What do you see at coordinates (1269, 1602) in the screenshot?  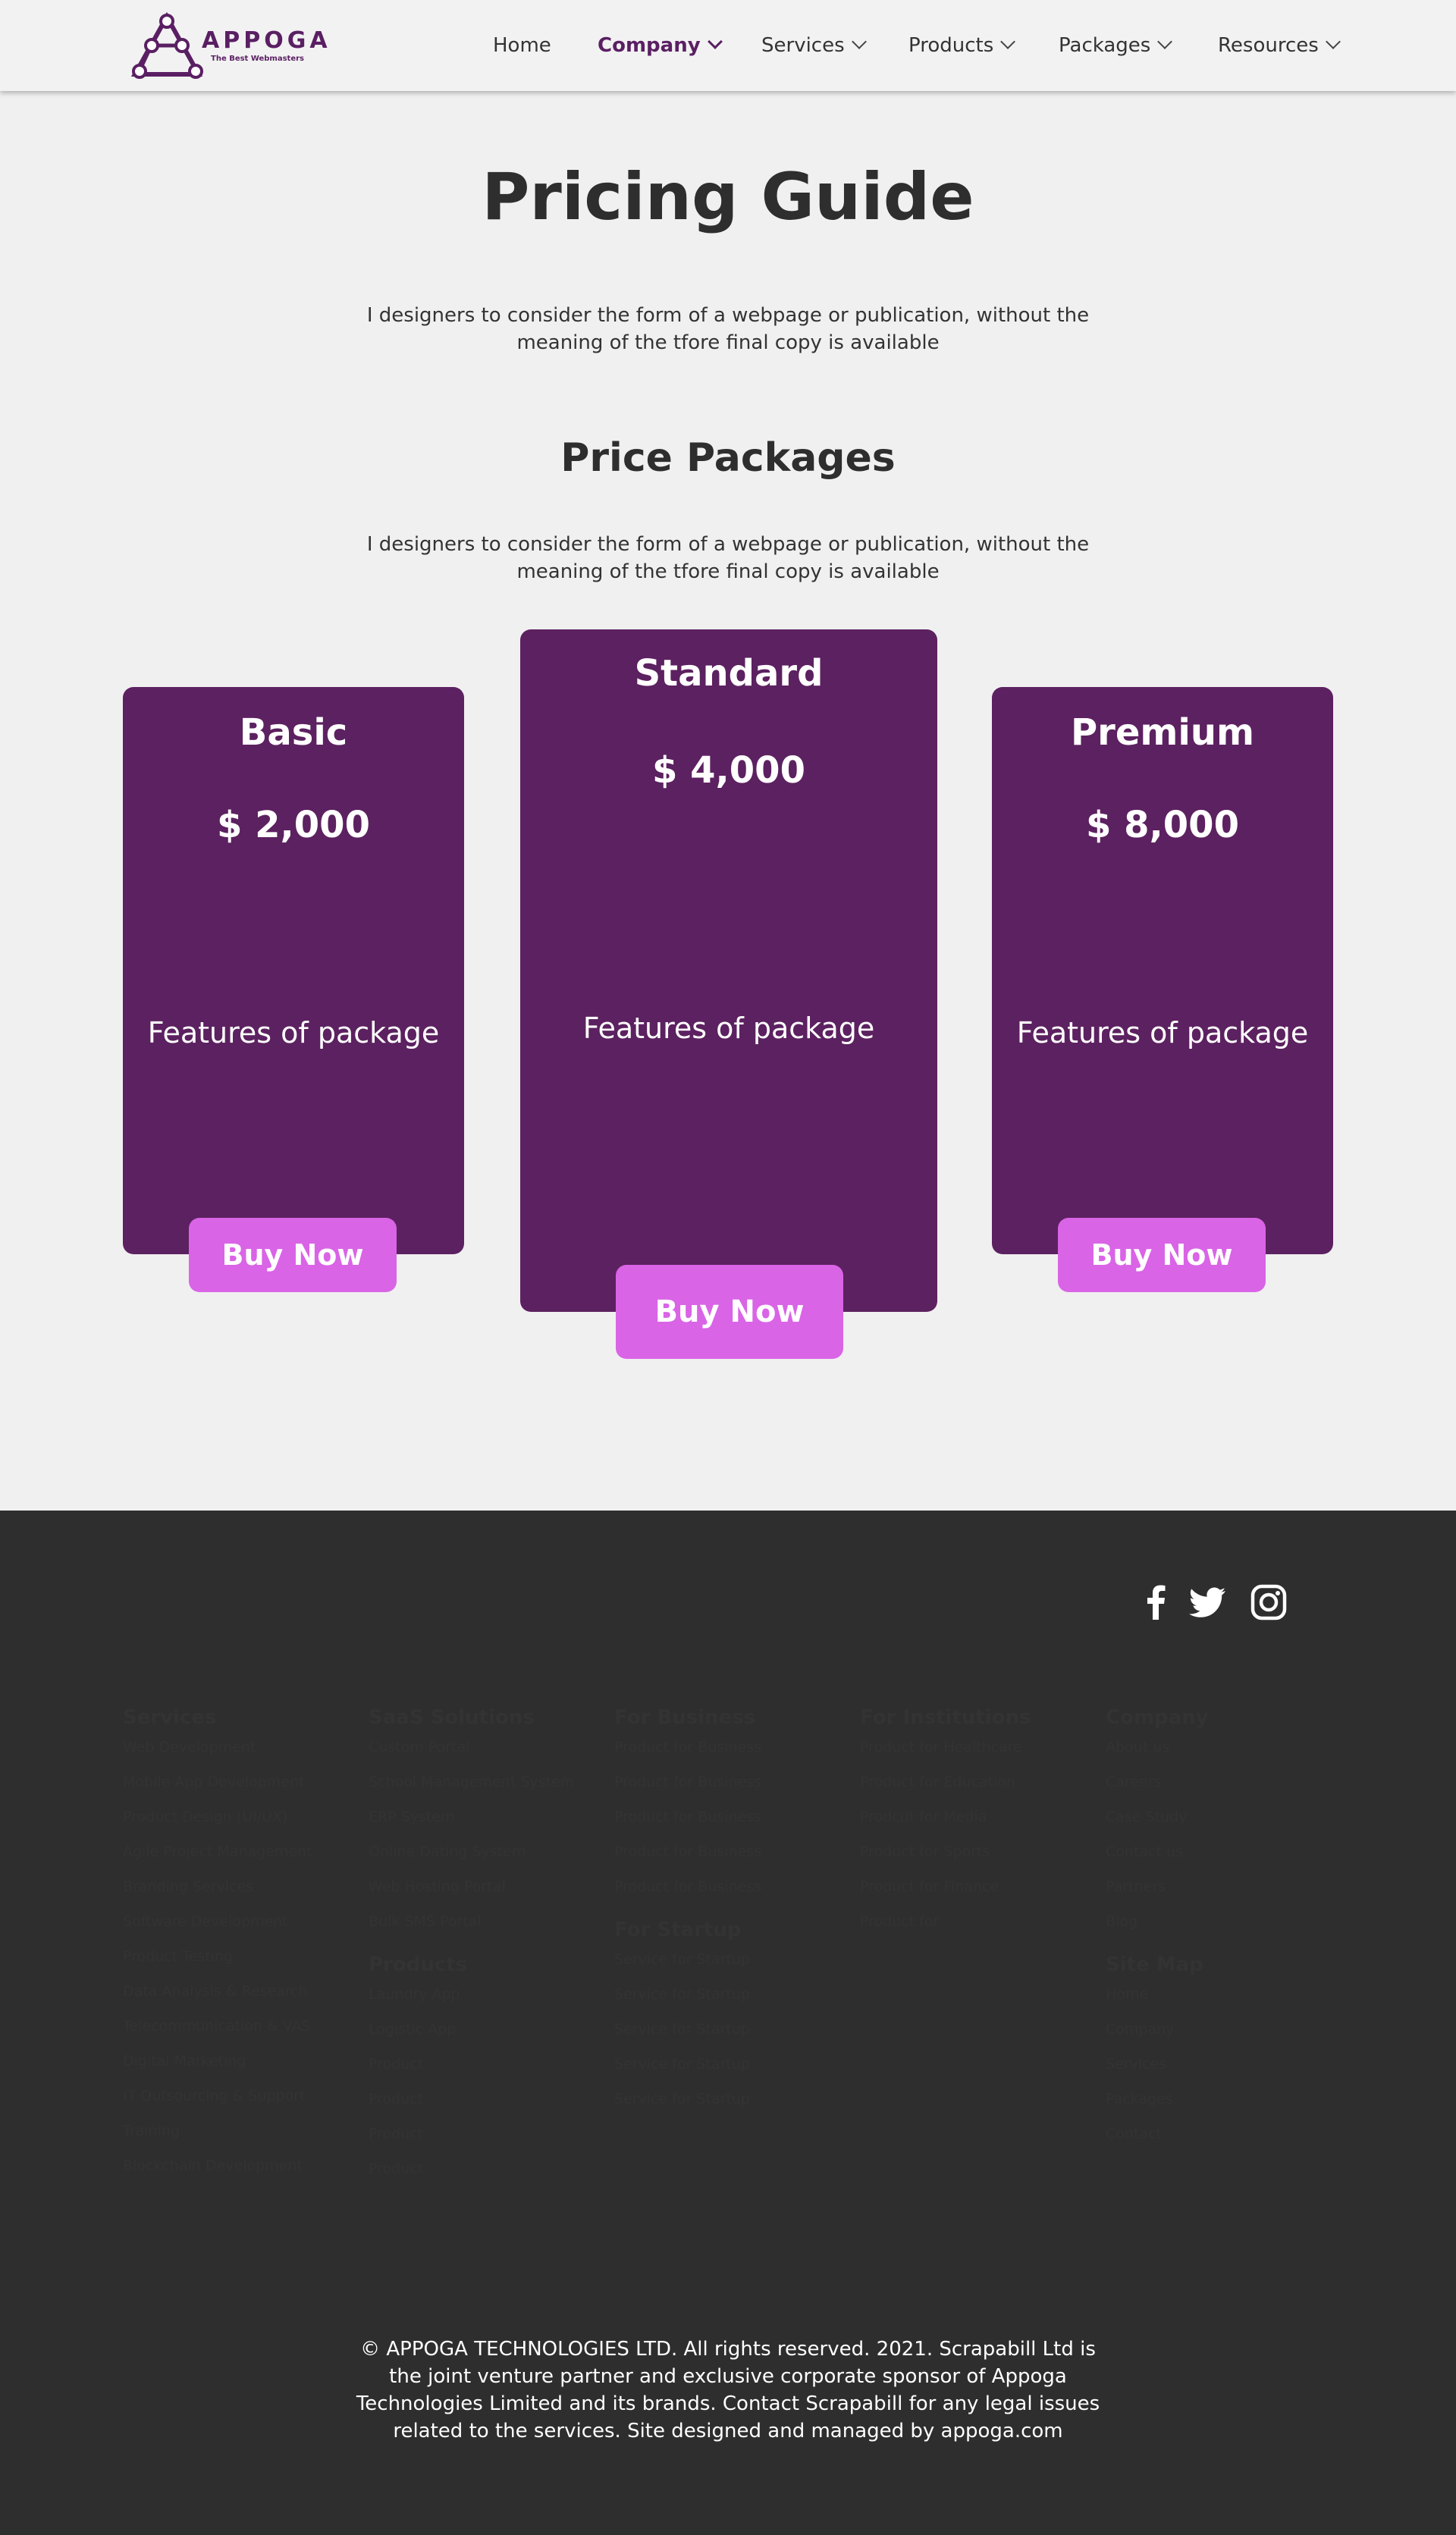 I see `instagram-icon` at bounding box center [1269, 1602].